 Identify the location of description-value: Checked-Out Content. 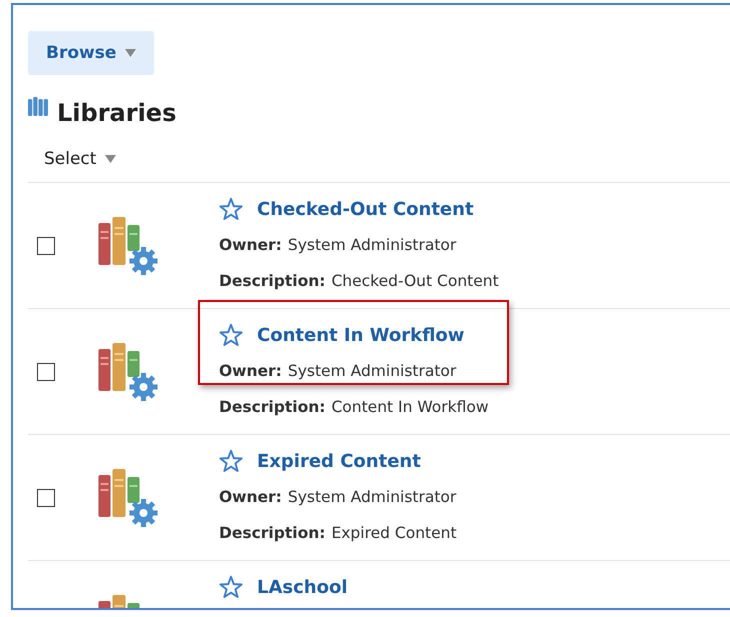
(415, 281).